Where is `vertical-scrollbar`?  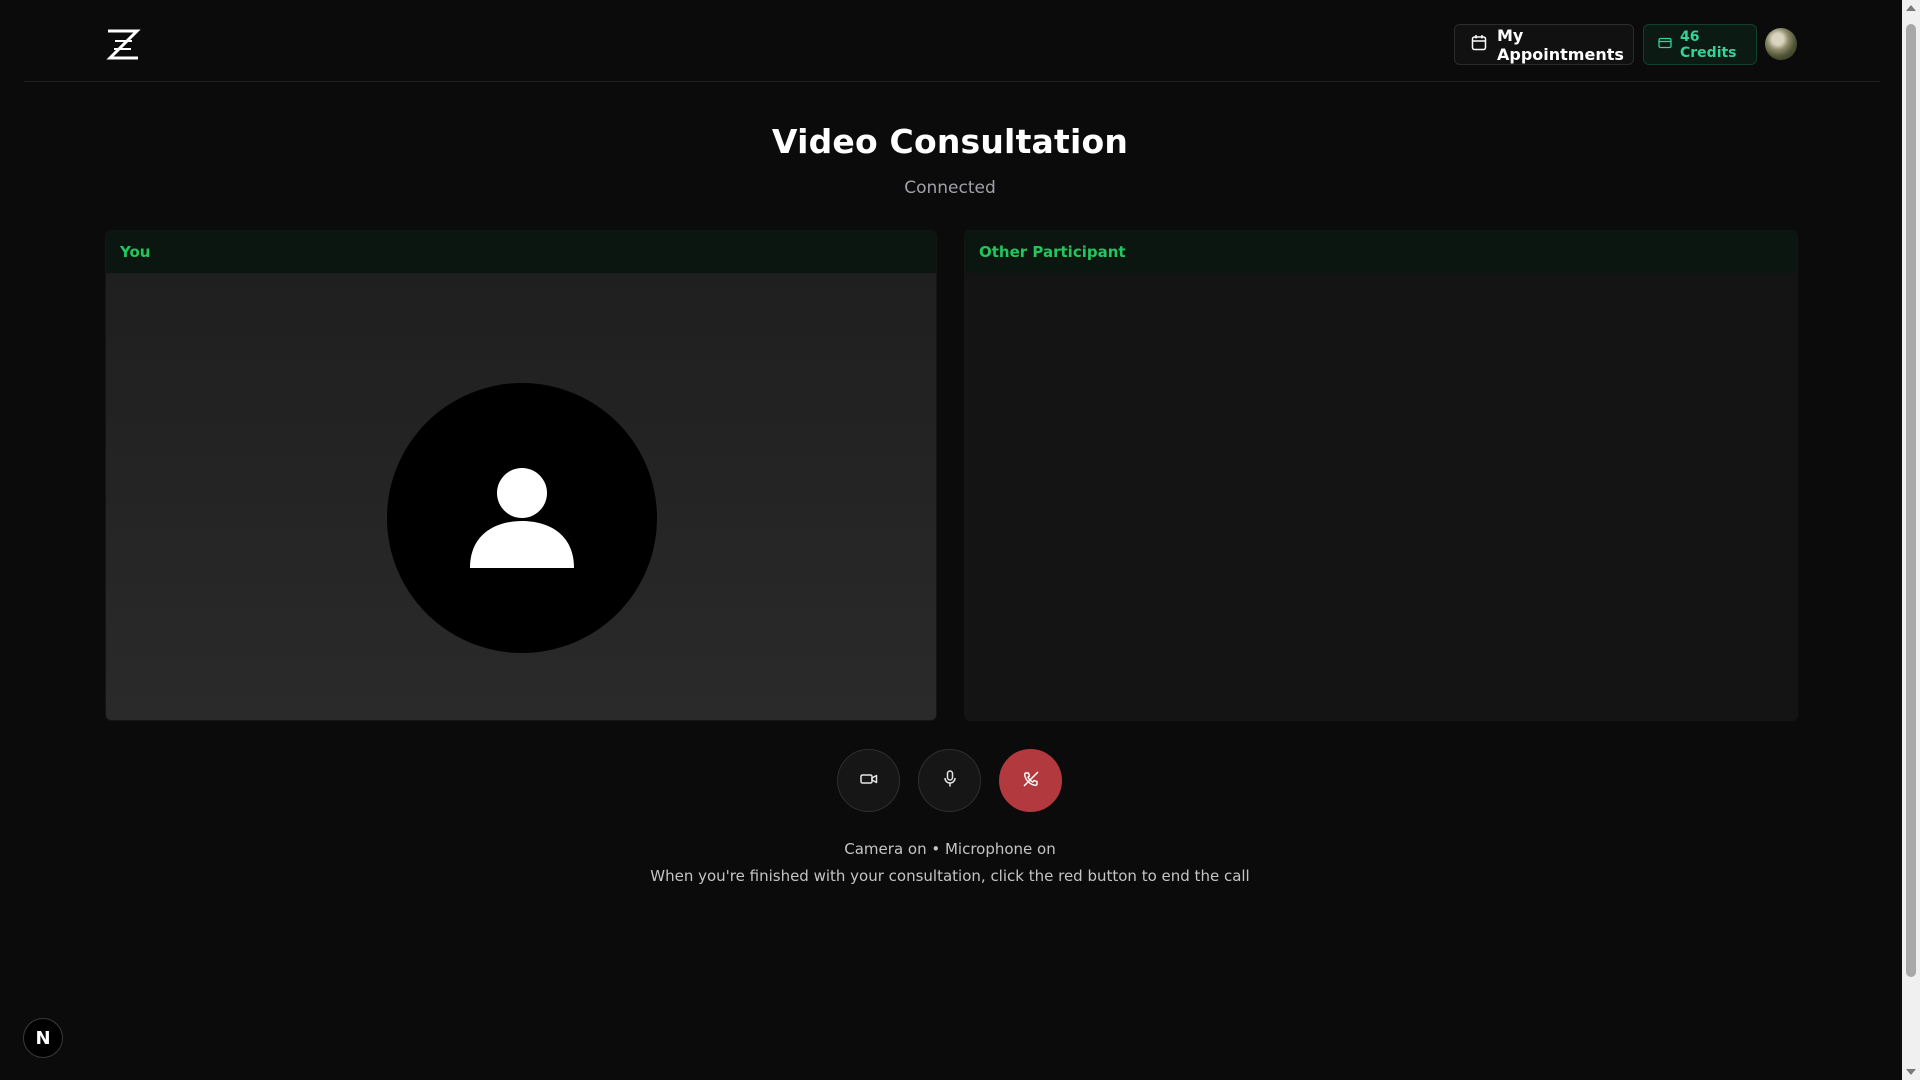 vertical-scrollbar is located at coordinates (1911, 540).